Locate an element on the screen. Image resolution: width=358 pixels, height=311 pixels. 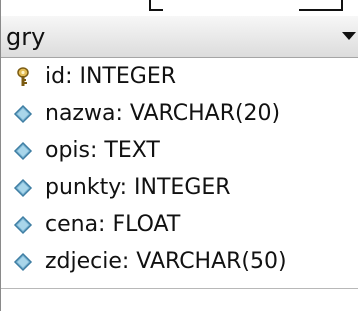
cropped-top-edge is located at coordinates (179, 8).